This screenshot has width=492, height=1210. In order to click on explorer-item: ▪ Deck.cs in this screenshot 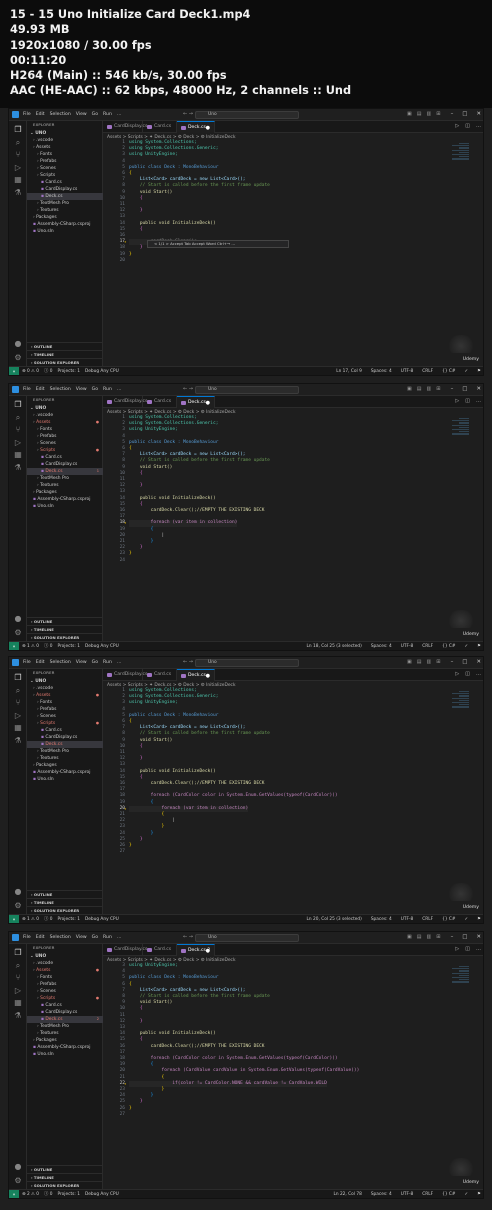, I will do `click(65, 196)`.